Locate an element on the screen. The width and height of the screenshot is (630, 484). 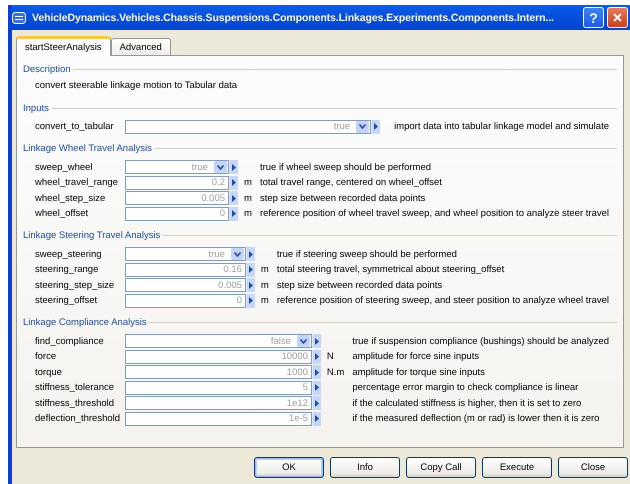
parameter-label: convert_to_tabular is located at coordinates (75, 126).